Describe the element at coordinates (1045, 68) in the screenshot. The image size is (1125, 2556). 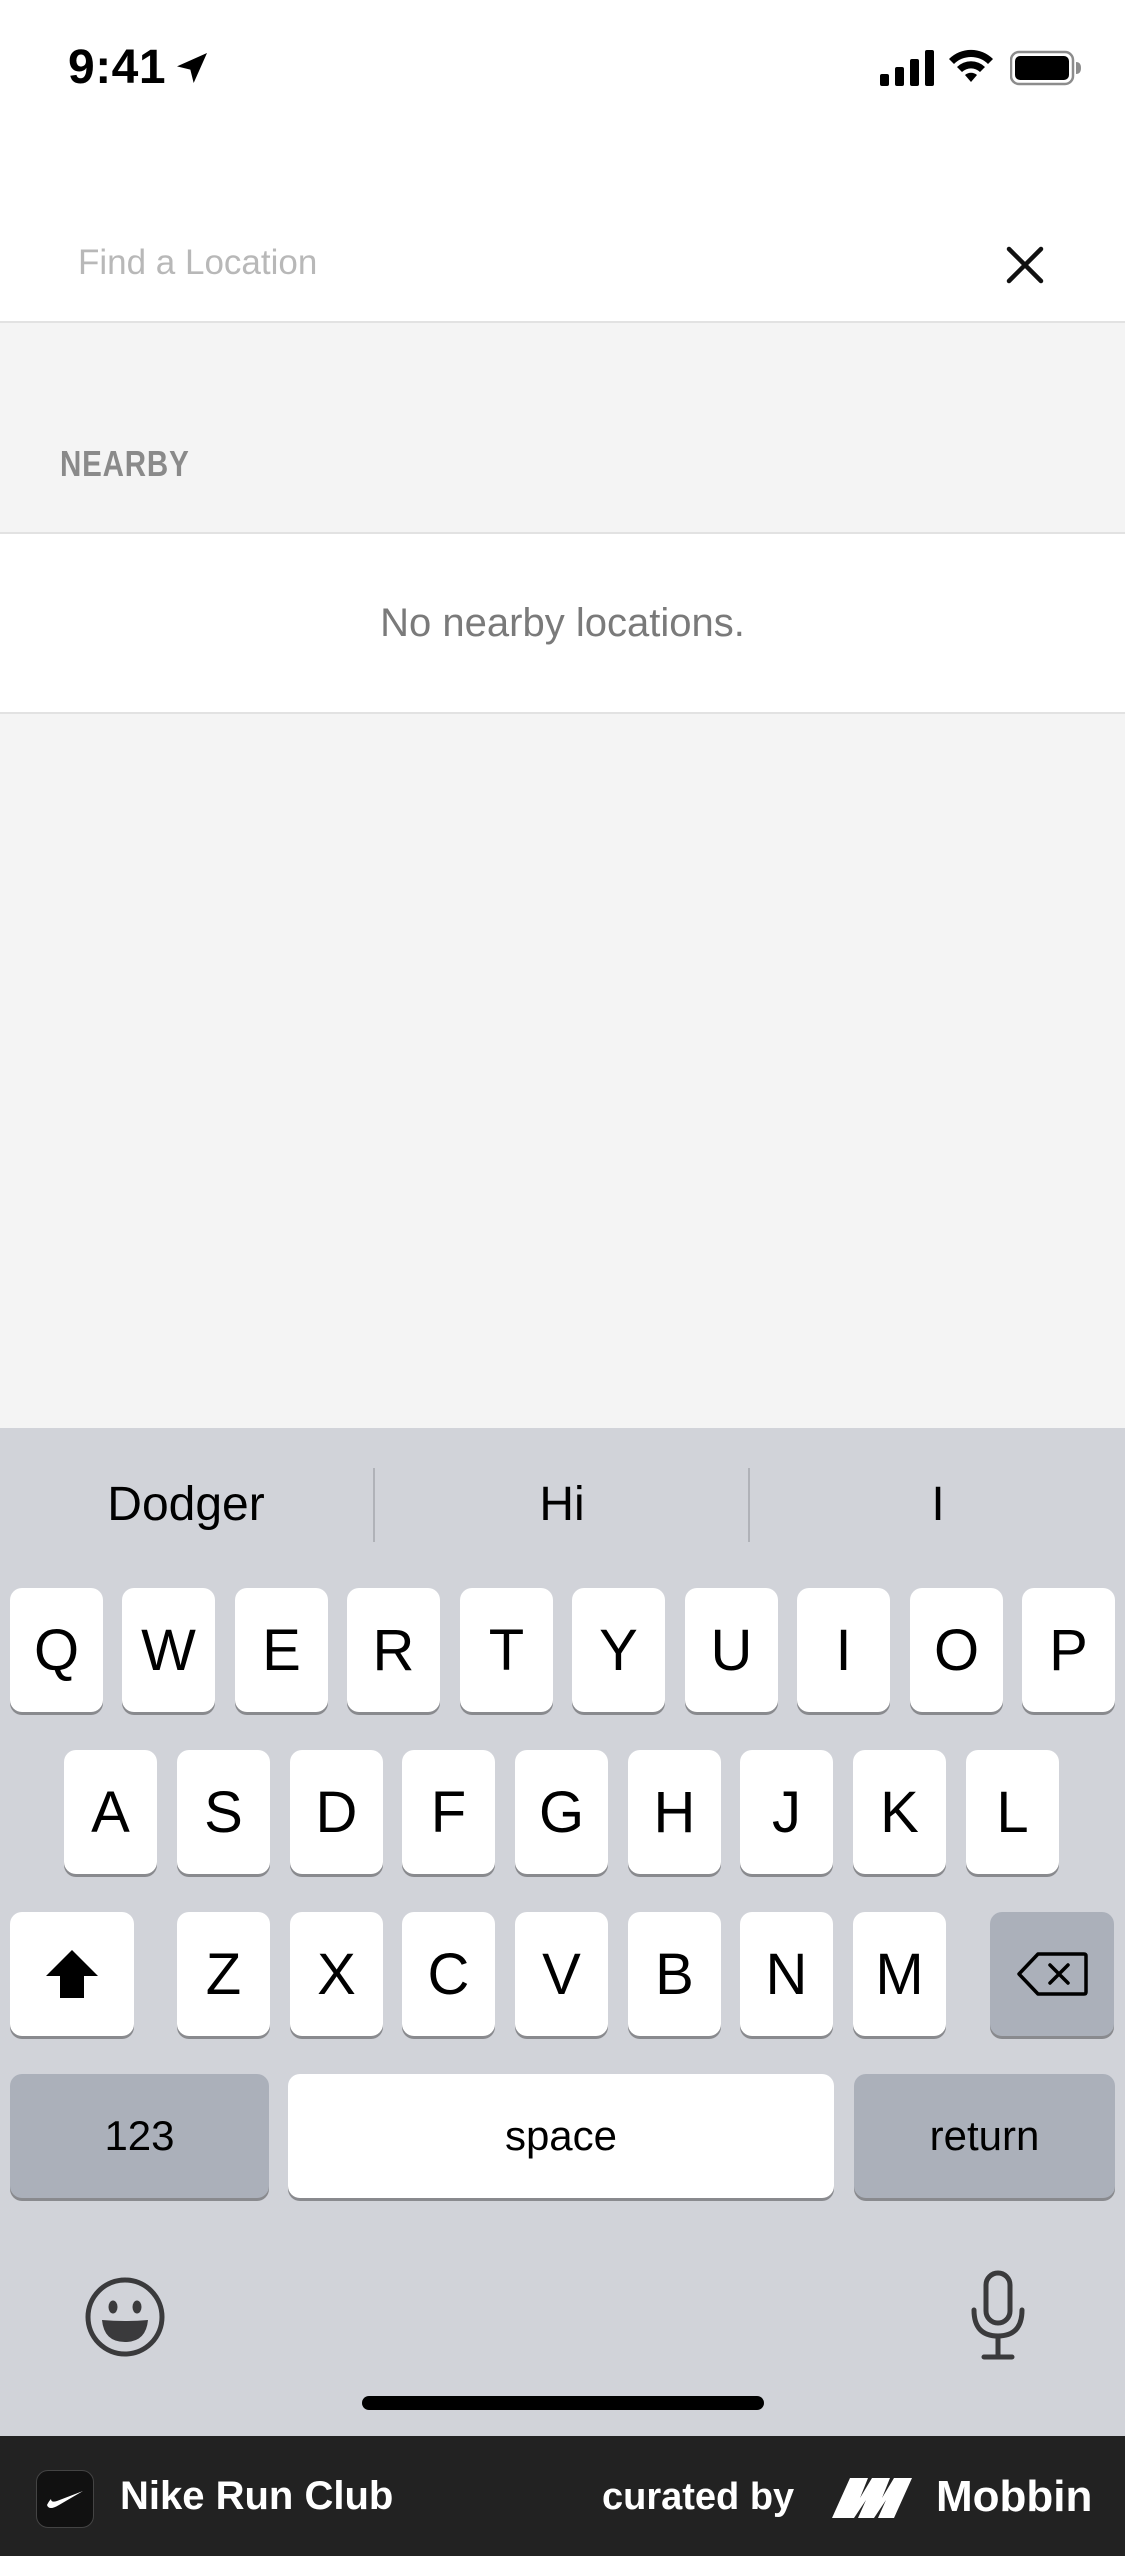
I see `battery-icon` at that location.